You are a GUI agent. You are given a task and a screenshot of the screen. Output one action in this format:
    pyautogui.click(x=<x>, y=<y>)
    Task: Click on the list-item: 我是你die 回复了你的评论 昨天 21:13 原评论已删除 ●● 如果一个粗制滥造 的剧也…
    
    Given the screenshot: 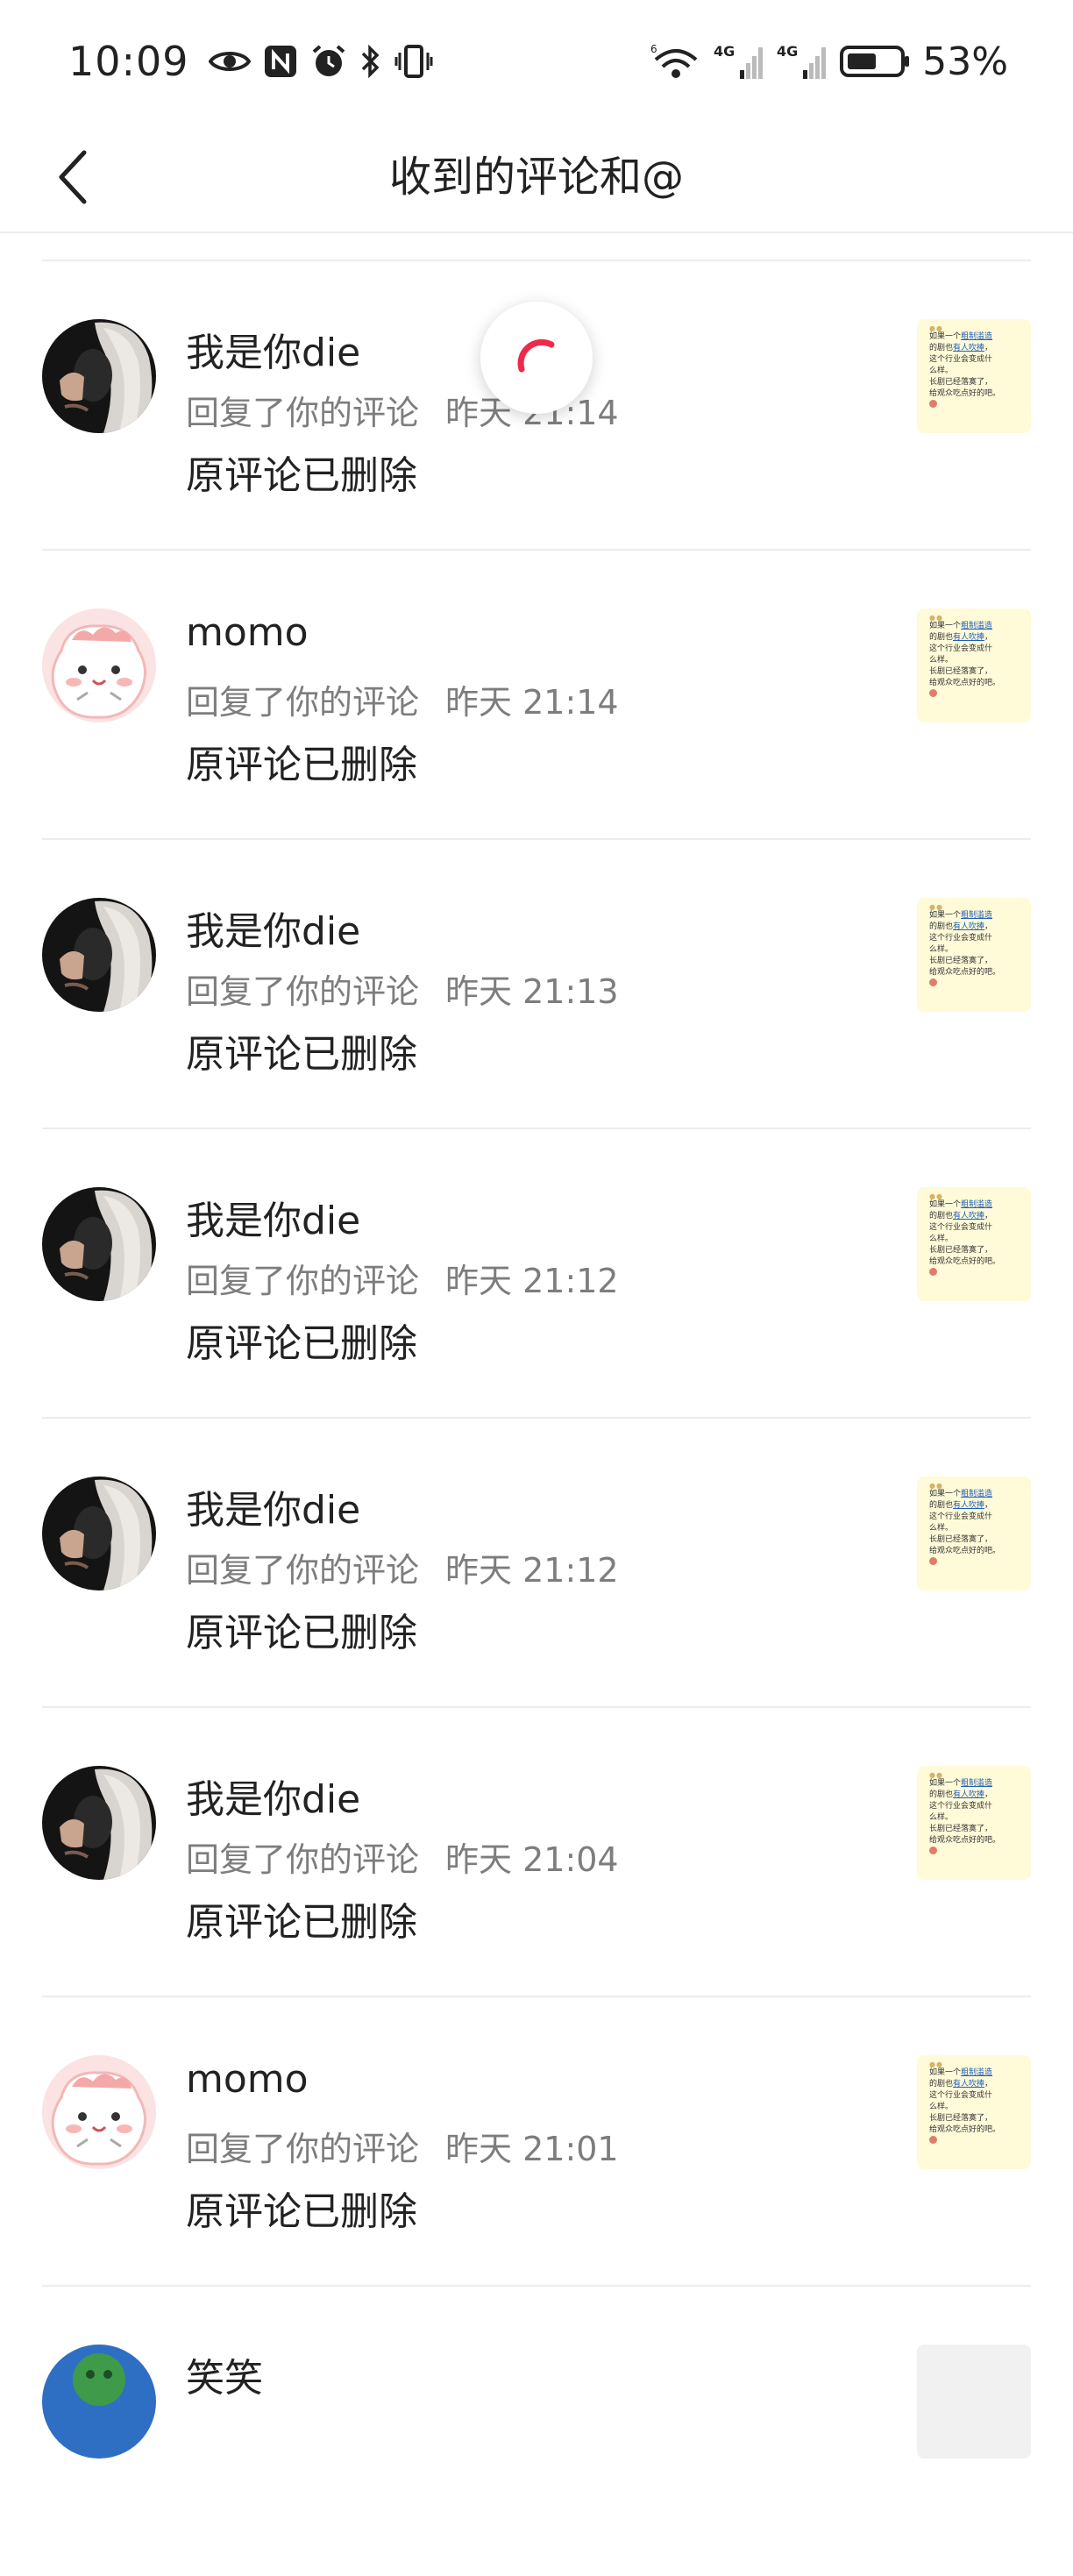 What is the action you would take?
    pyautogui.click(x=536, y=984)
    